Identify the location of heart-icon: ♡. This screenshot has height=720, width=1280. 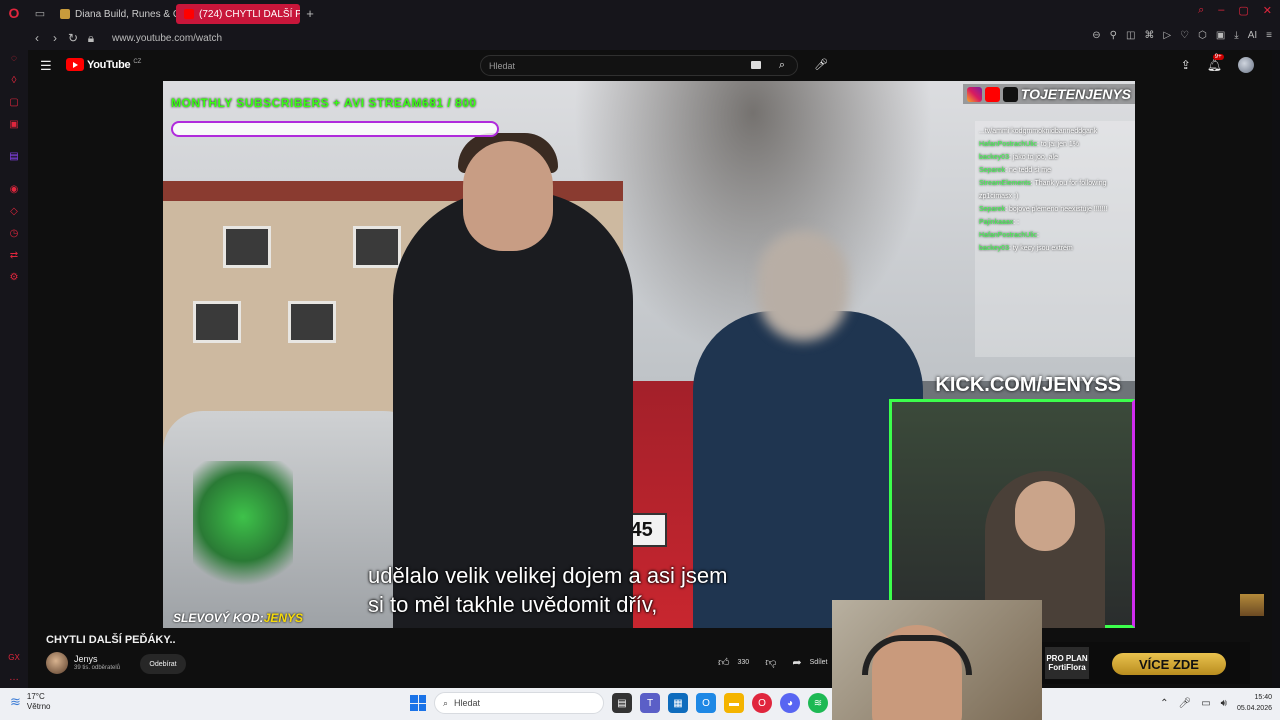
(1184, 35).